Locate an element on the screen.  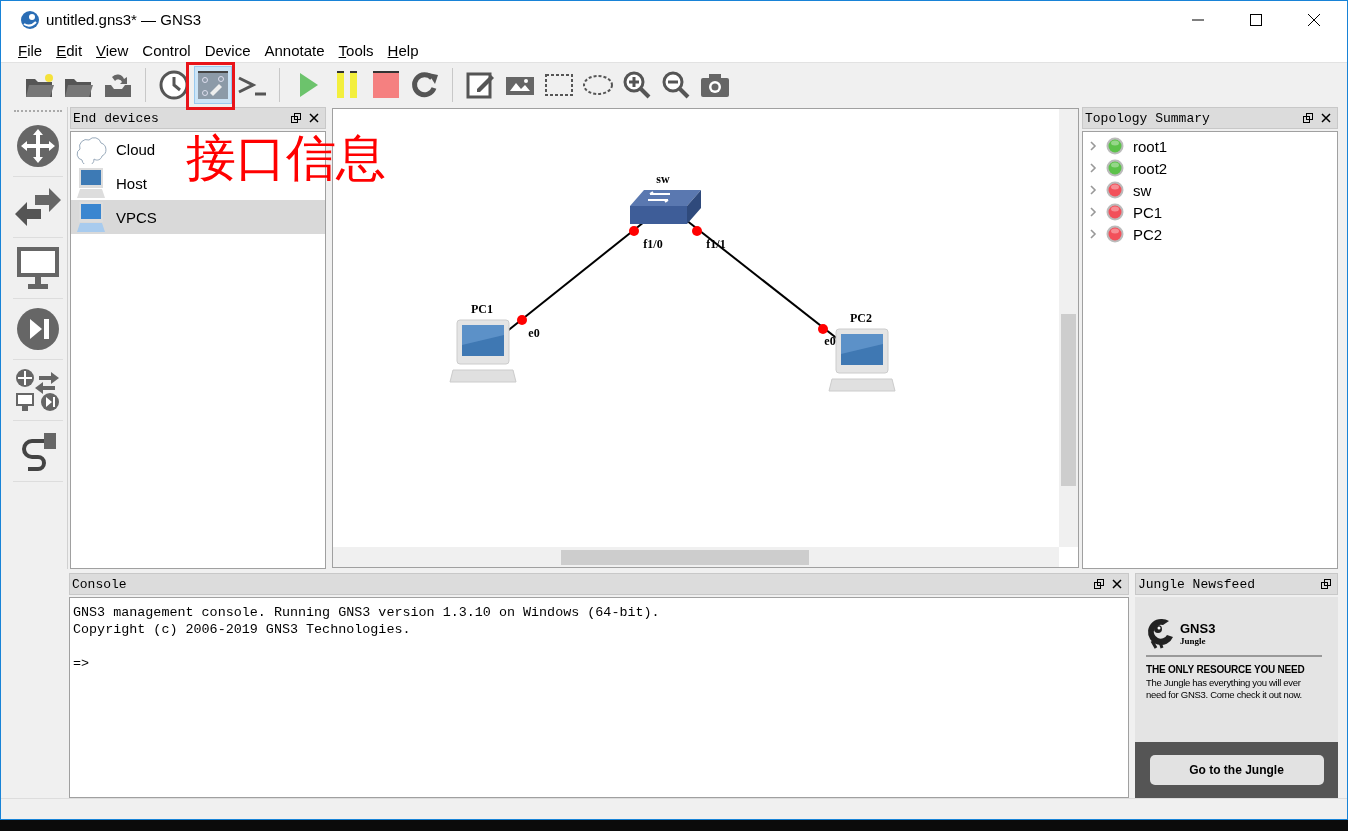
brand-subtitle: Jungle is located at coordinates (1193, 640).